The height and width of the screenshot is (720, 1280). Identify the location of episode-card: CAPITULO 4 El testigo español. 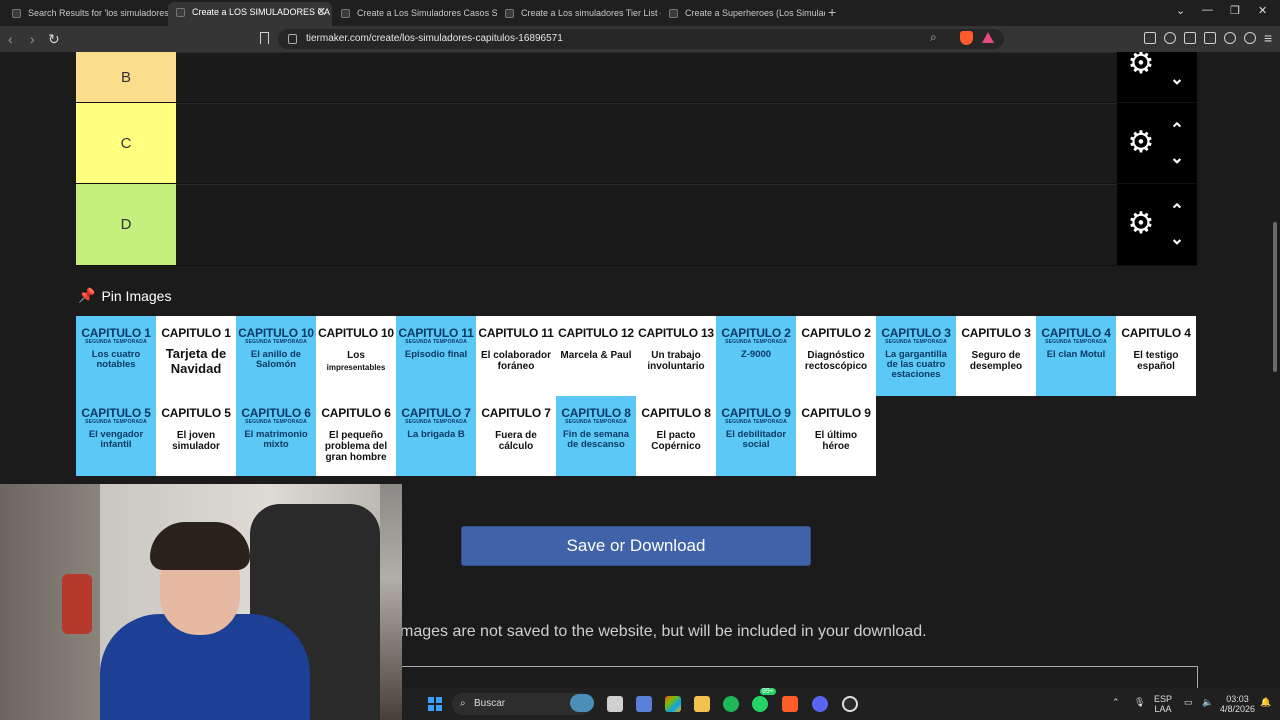
(1156, 356).